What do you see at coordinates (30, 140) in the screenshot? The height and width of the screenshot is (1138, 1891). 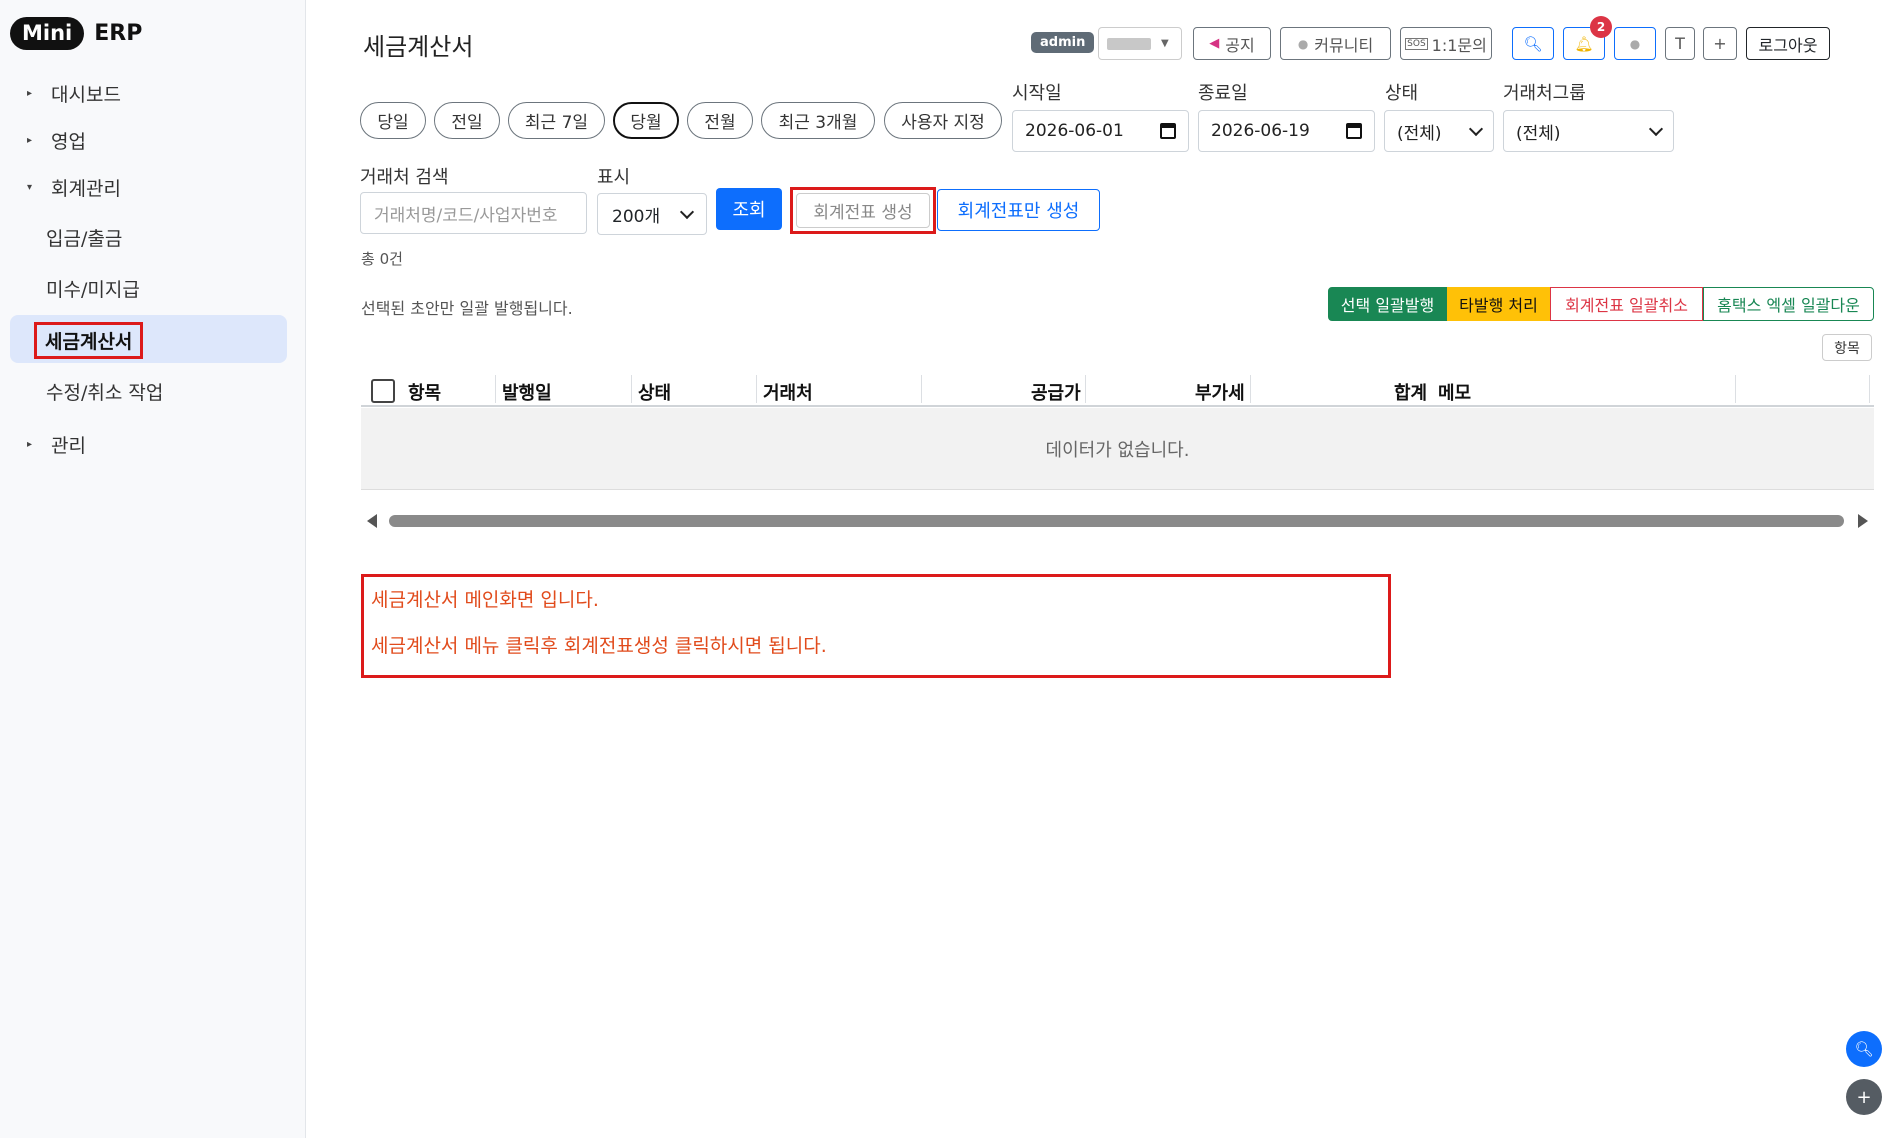 I see `caret-right-icon: ▸` at bounding box center [30, 140].